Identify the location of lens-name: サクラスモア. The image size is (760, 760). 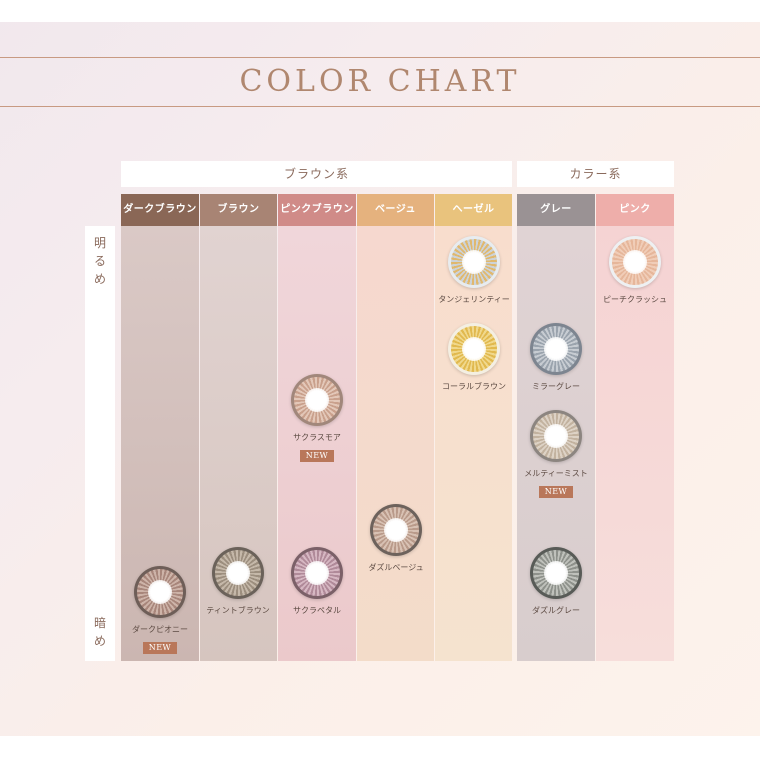
(317, 437).